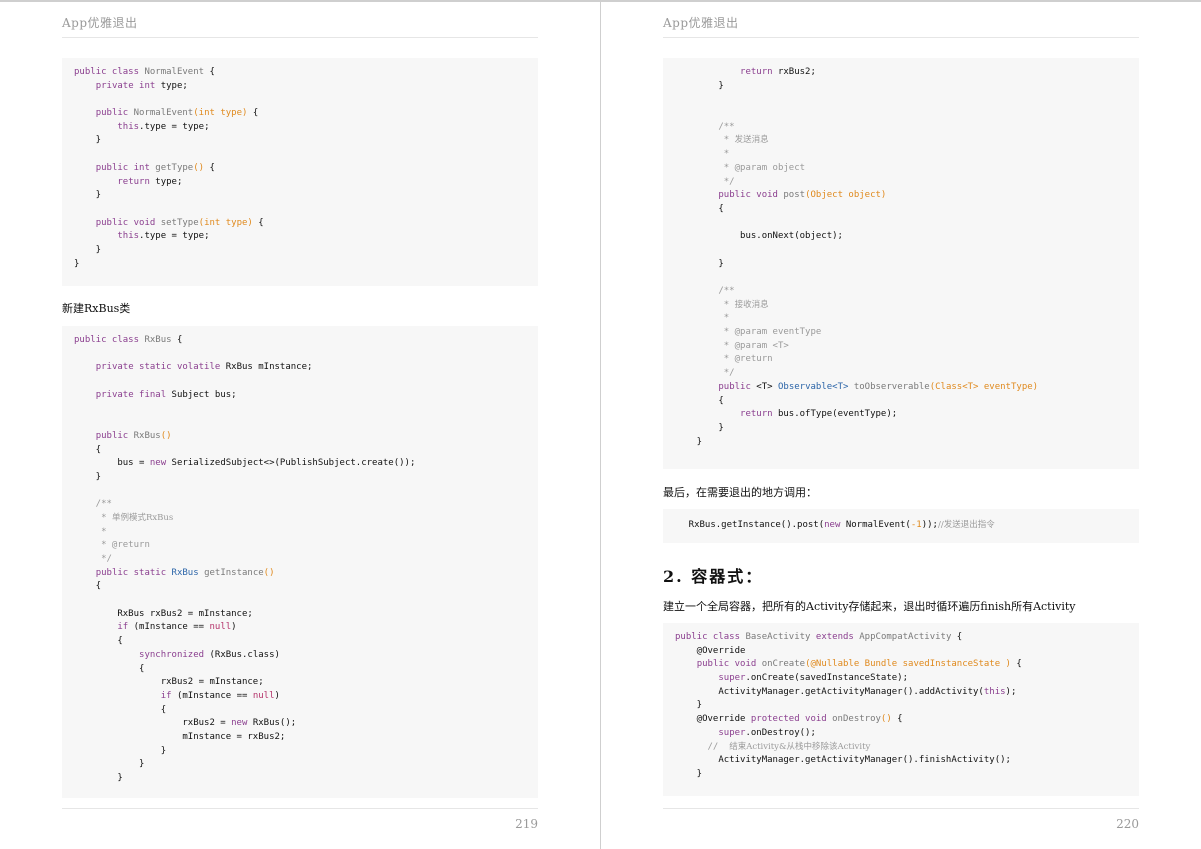  Describe the element at coordinates (160, 367) in the screenshot. I see `code-token: private static volatile` at that location.